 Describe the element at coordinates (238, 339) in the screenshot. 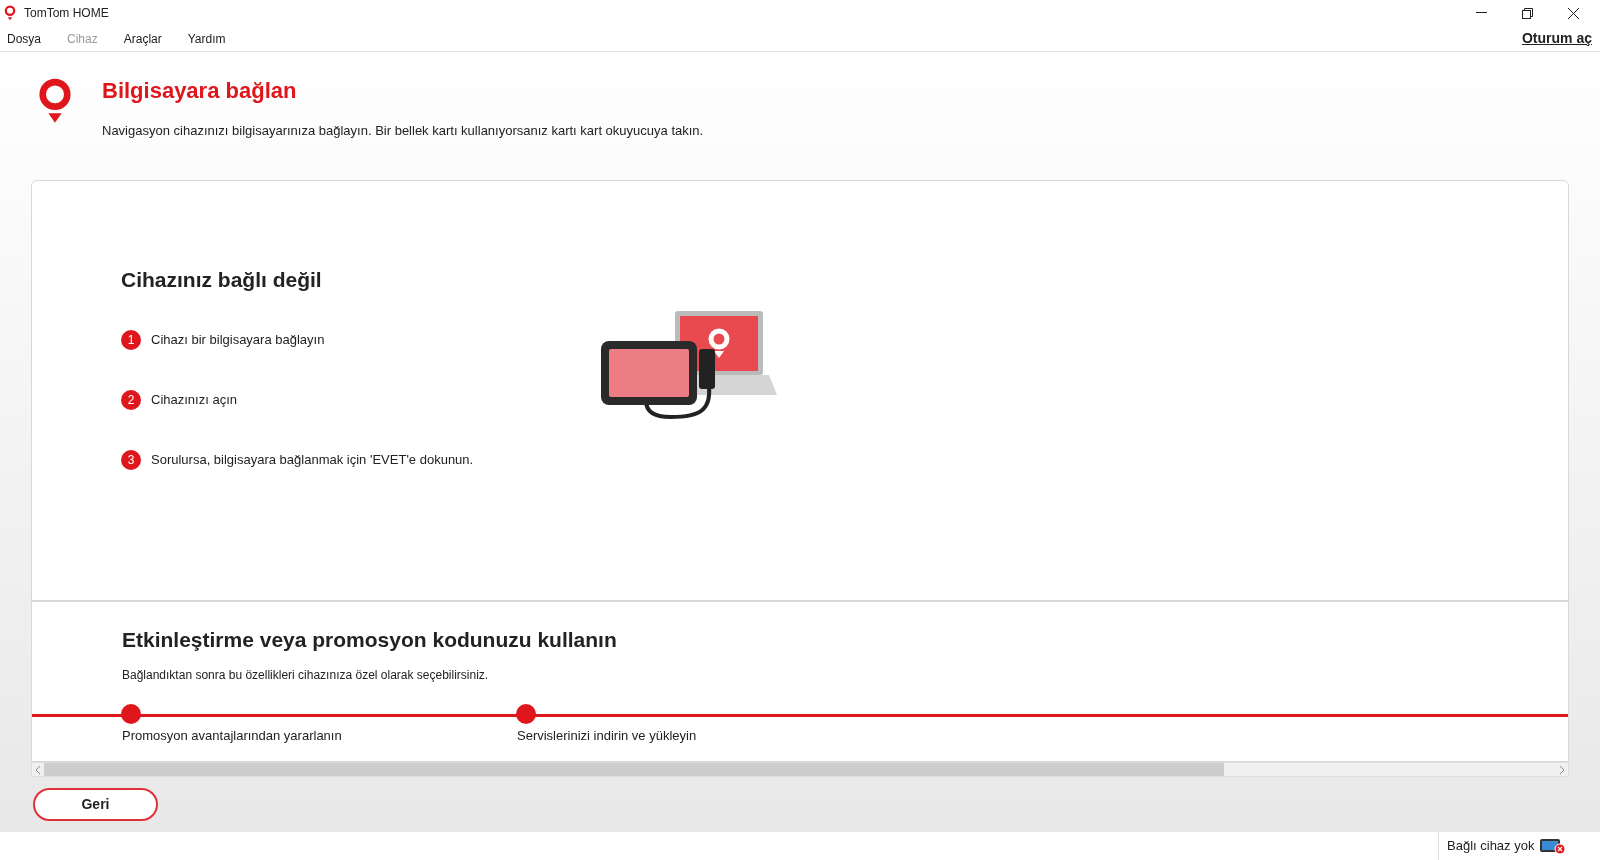

I see `step-text: Cihazı bir bilgisayara bağlayın` at that location.